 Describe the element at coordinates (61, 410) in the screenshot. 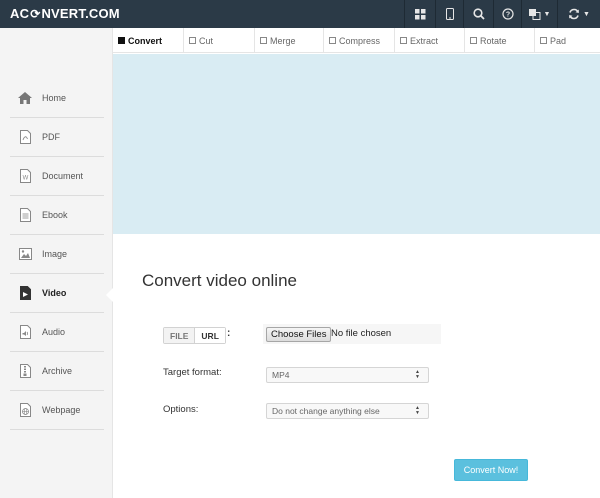

I see `sidebar-item-label: Webpage` at that location.